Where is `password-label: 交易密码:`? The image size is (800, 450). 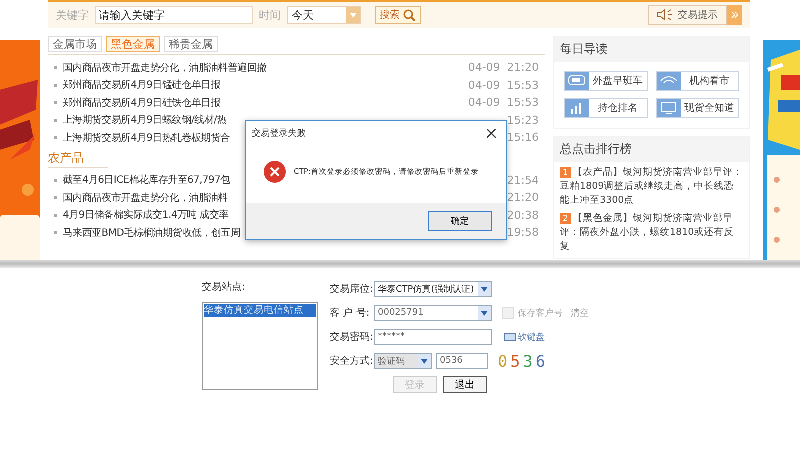 password-label: 交易密码: is located at coordinates (350, 337).